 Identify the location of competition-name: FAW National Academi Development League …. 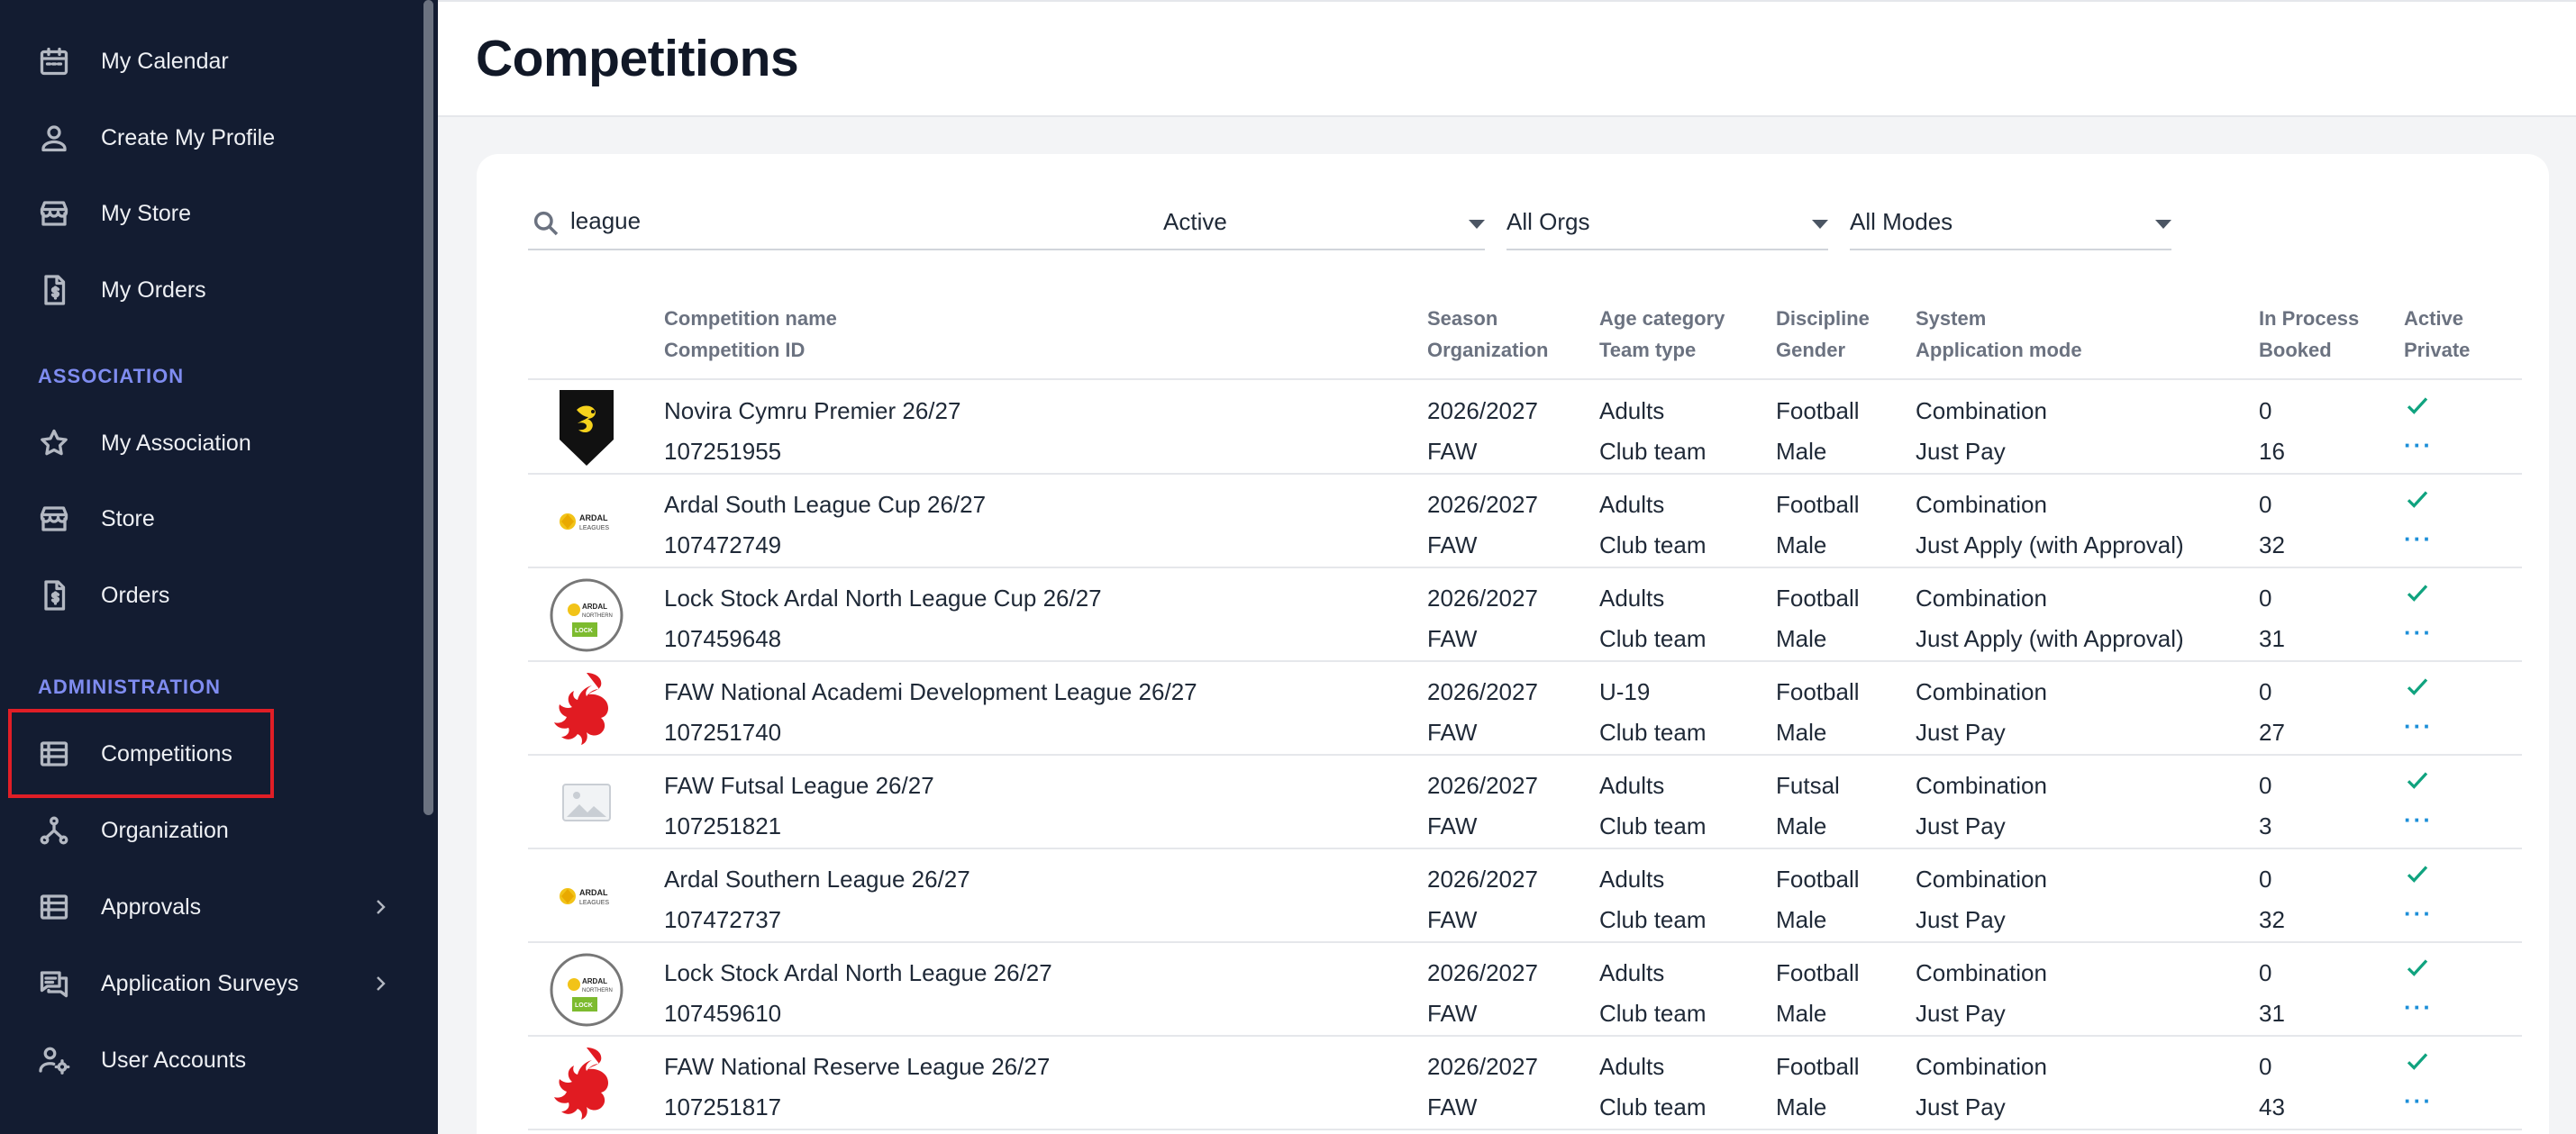
(930, 692).